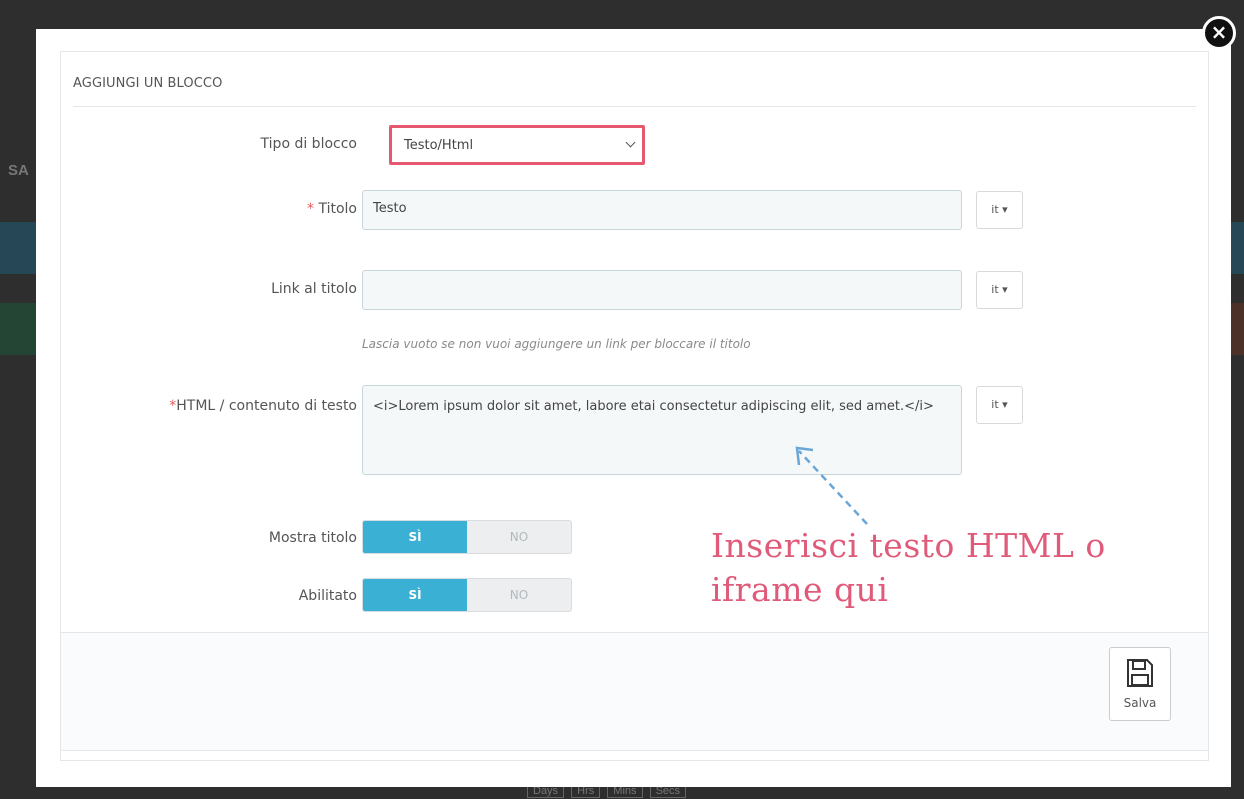  What do you see at coordinates (908, 567) in the screenshot?
I see `annotation-text: Inserisci testo HTML o iframe qui` at bounding box center [908, 567].